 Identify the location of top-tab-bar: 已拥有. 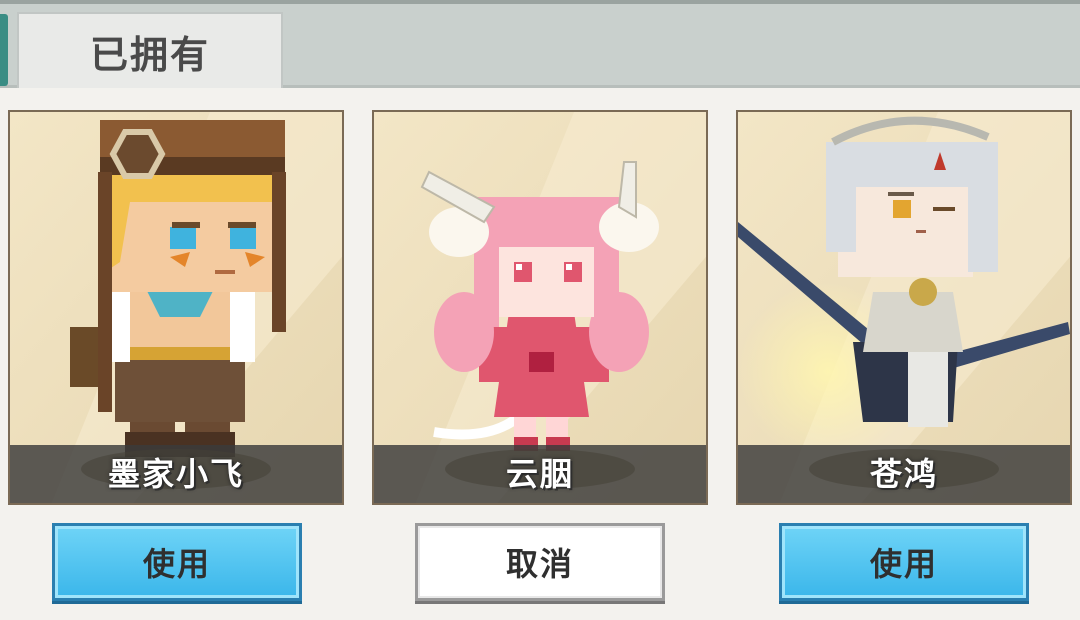
(540, 44).